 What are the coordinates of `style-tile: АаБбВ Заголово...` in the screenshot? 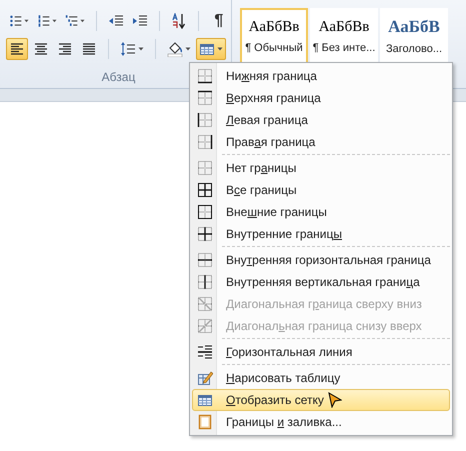 It's located at (414, 36).